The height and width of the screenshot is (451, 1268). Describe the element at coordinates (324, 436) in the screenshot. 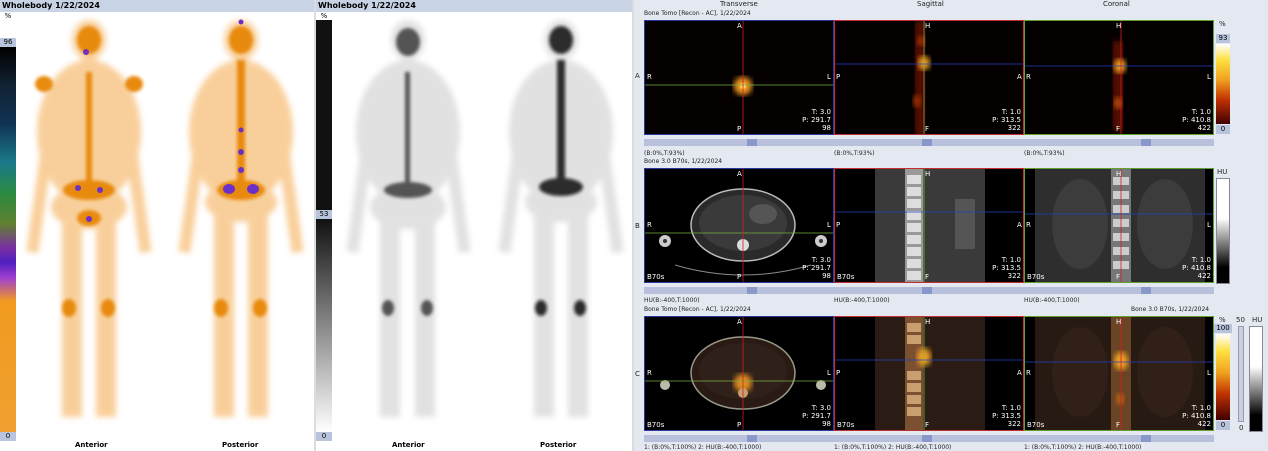

I see `gray-scale-min: 0` at that location.